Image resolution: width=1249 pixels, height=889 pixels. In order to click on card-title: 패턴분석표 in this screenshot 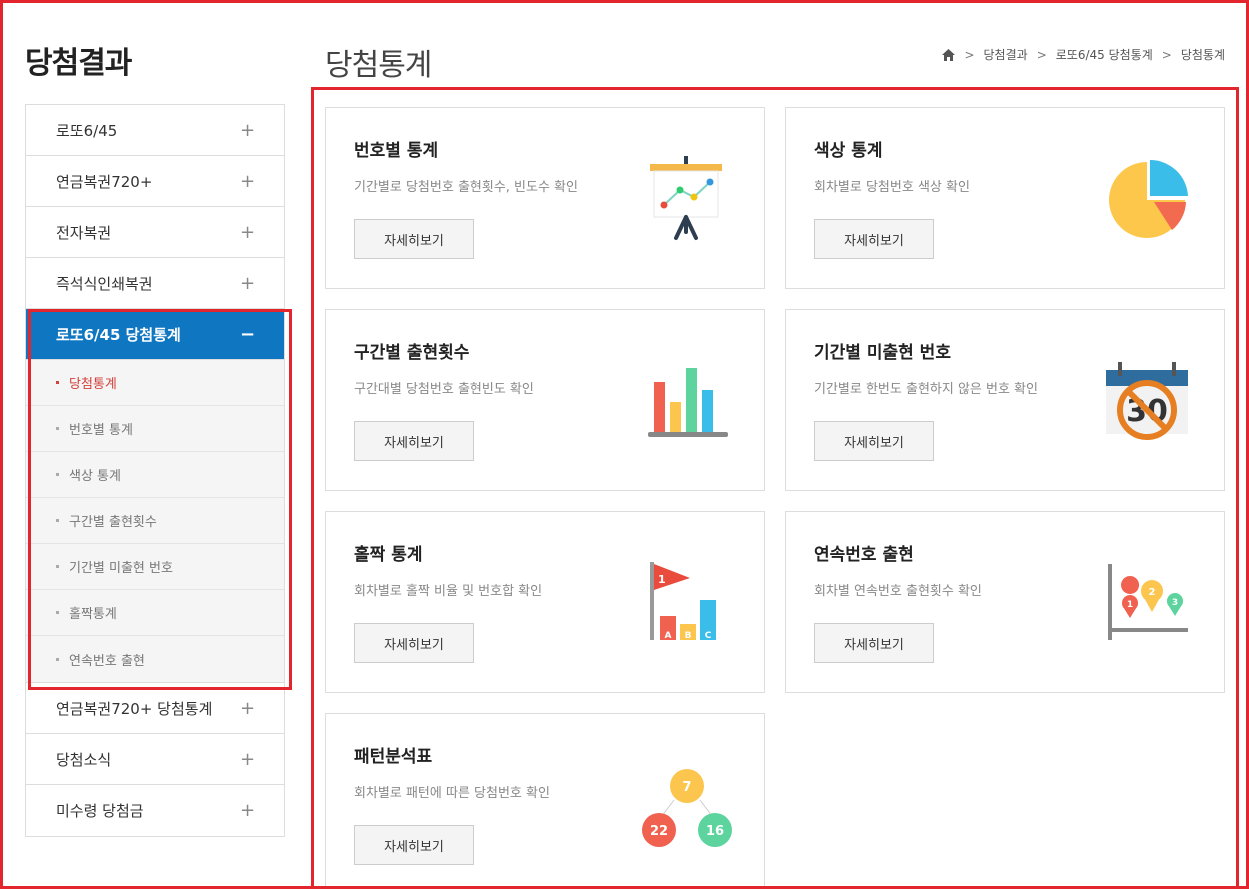, I will do `click(393, 757)`.